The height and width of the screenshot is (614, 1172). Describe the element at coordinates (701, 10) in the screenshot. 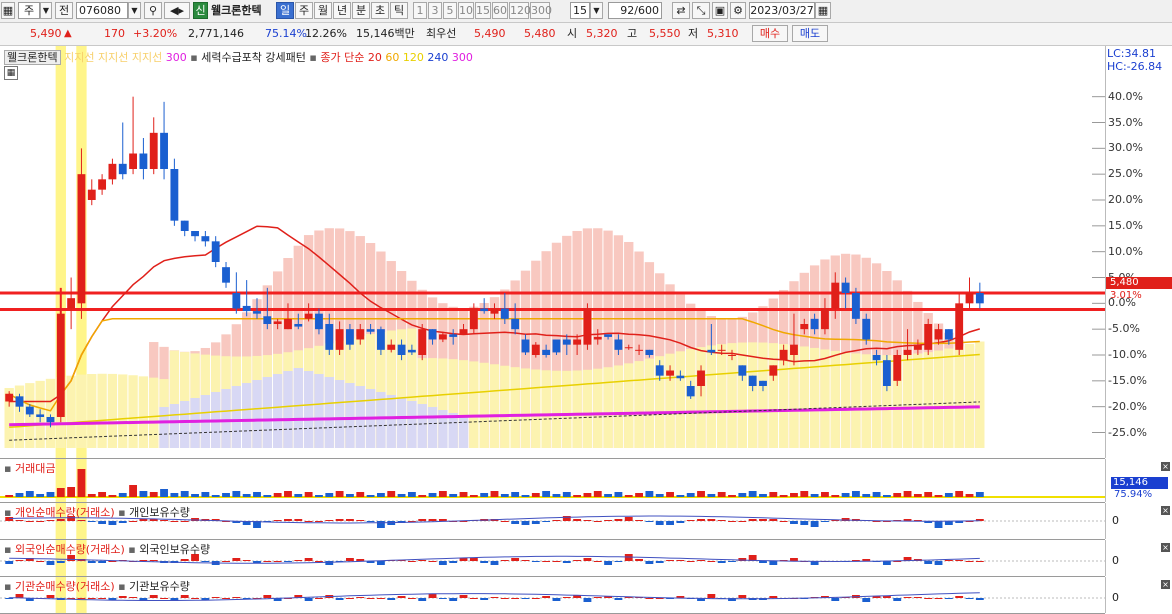

I see `trend-icon: ⤡` at that location.